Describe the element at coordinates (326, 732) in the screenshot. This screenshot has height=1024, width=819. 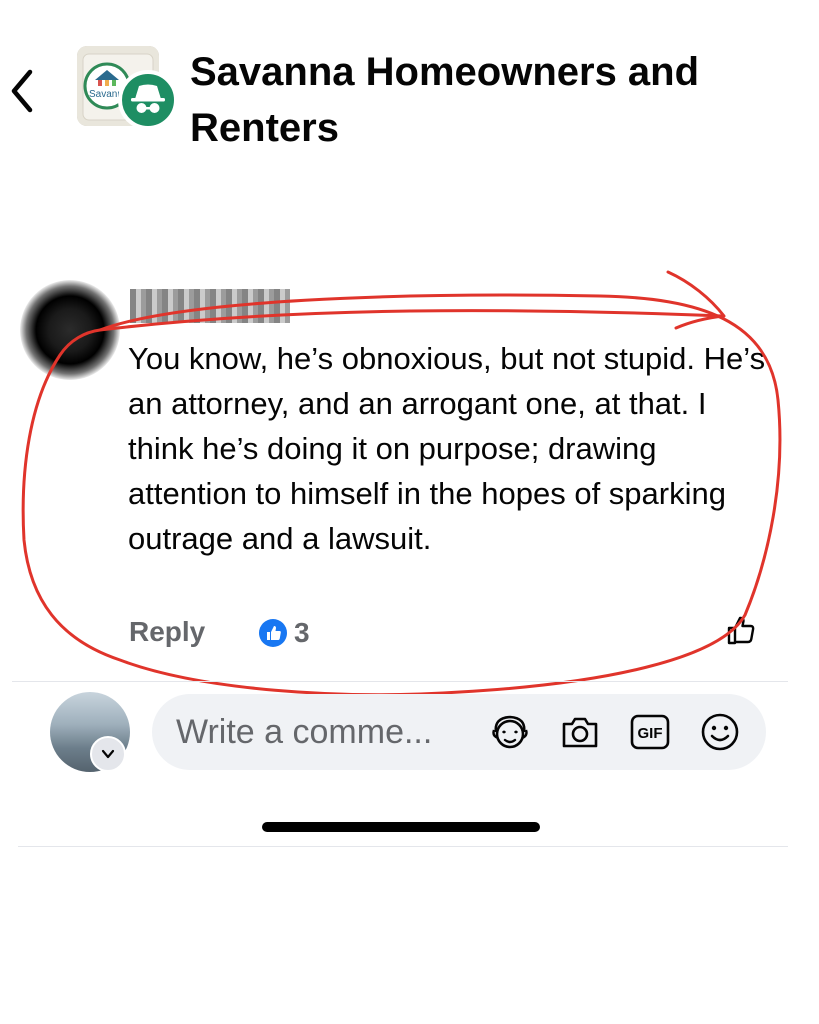
I see `comment-input` at that location.